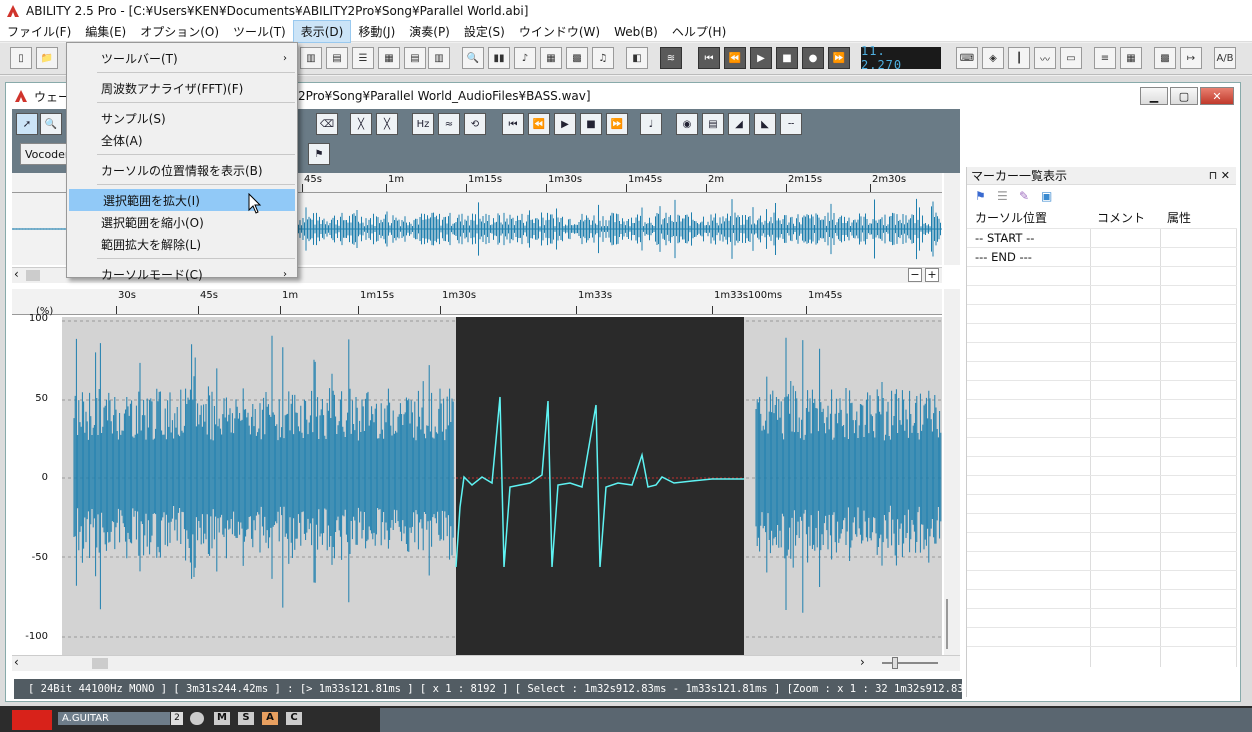 The height and width of the screenshot is (732, 1252). What do you see at coordinates (577, 58) in the screenshot?
I see `drum-icon: ▩` at bounding box center [577, 58].